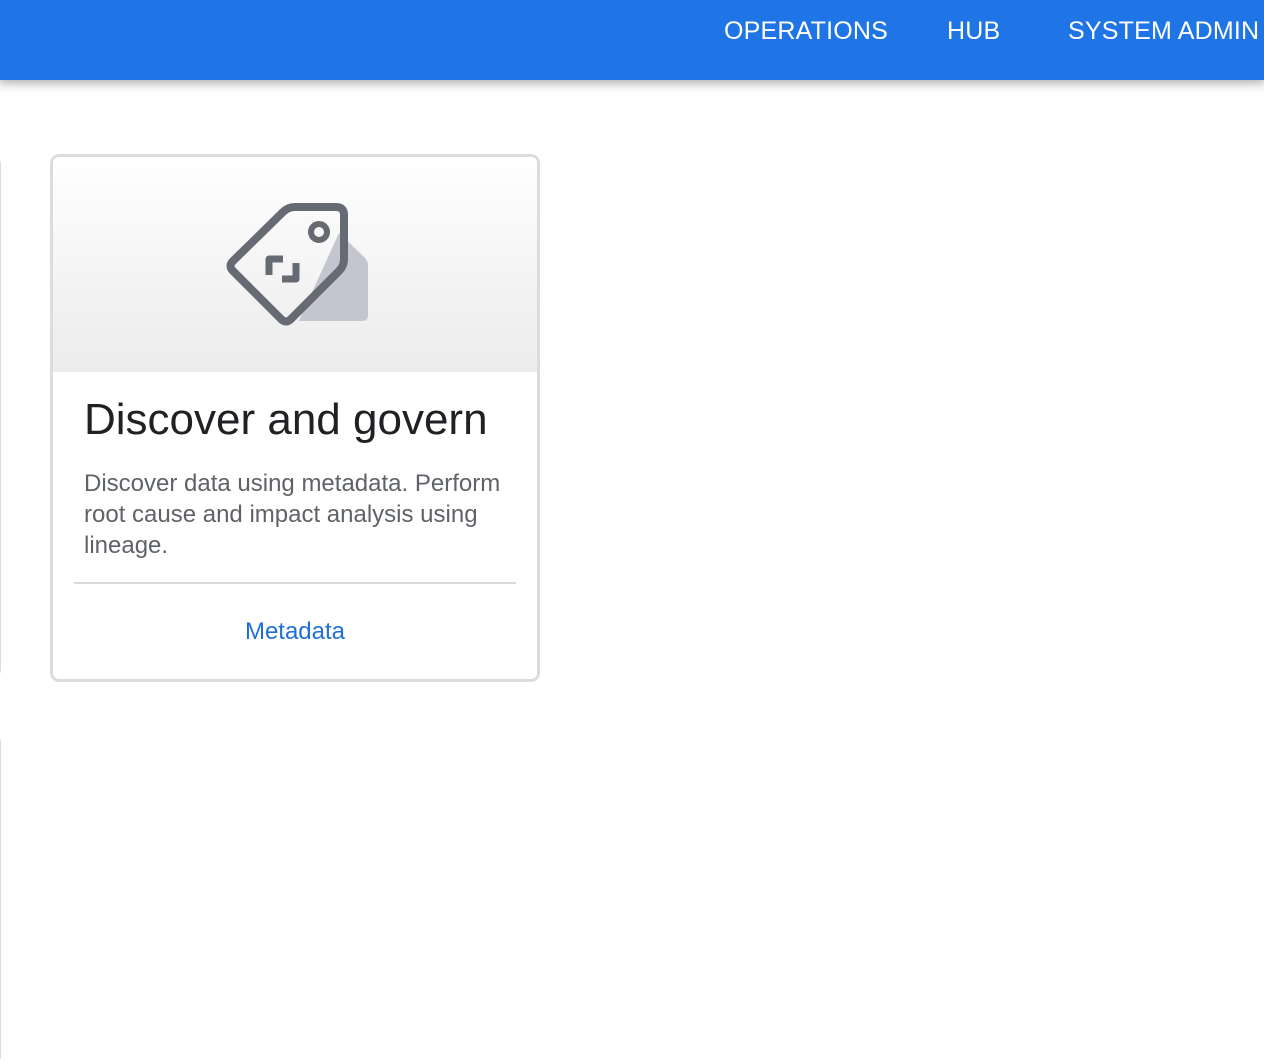 The height and width of the screenshot is (1064, 1264). I want to click on top-nav-bar: OPERATIONS HUB SYSTEM ADMIN, so click(632, 40).